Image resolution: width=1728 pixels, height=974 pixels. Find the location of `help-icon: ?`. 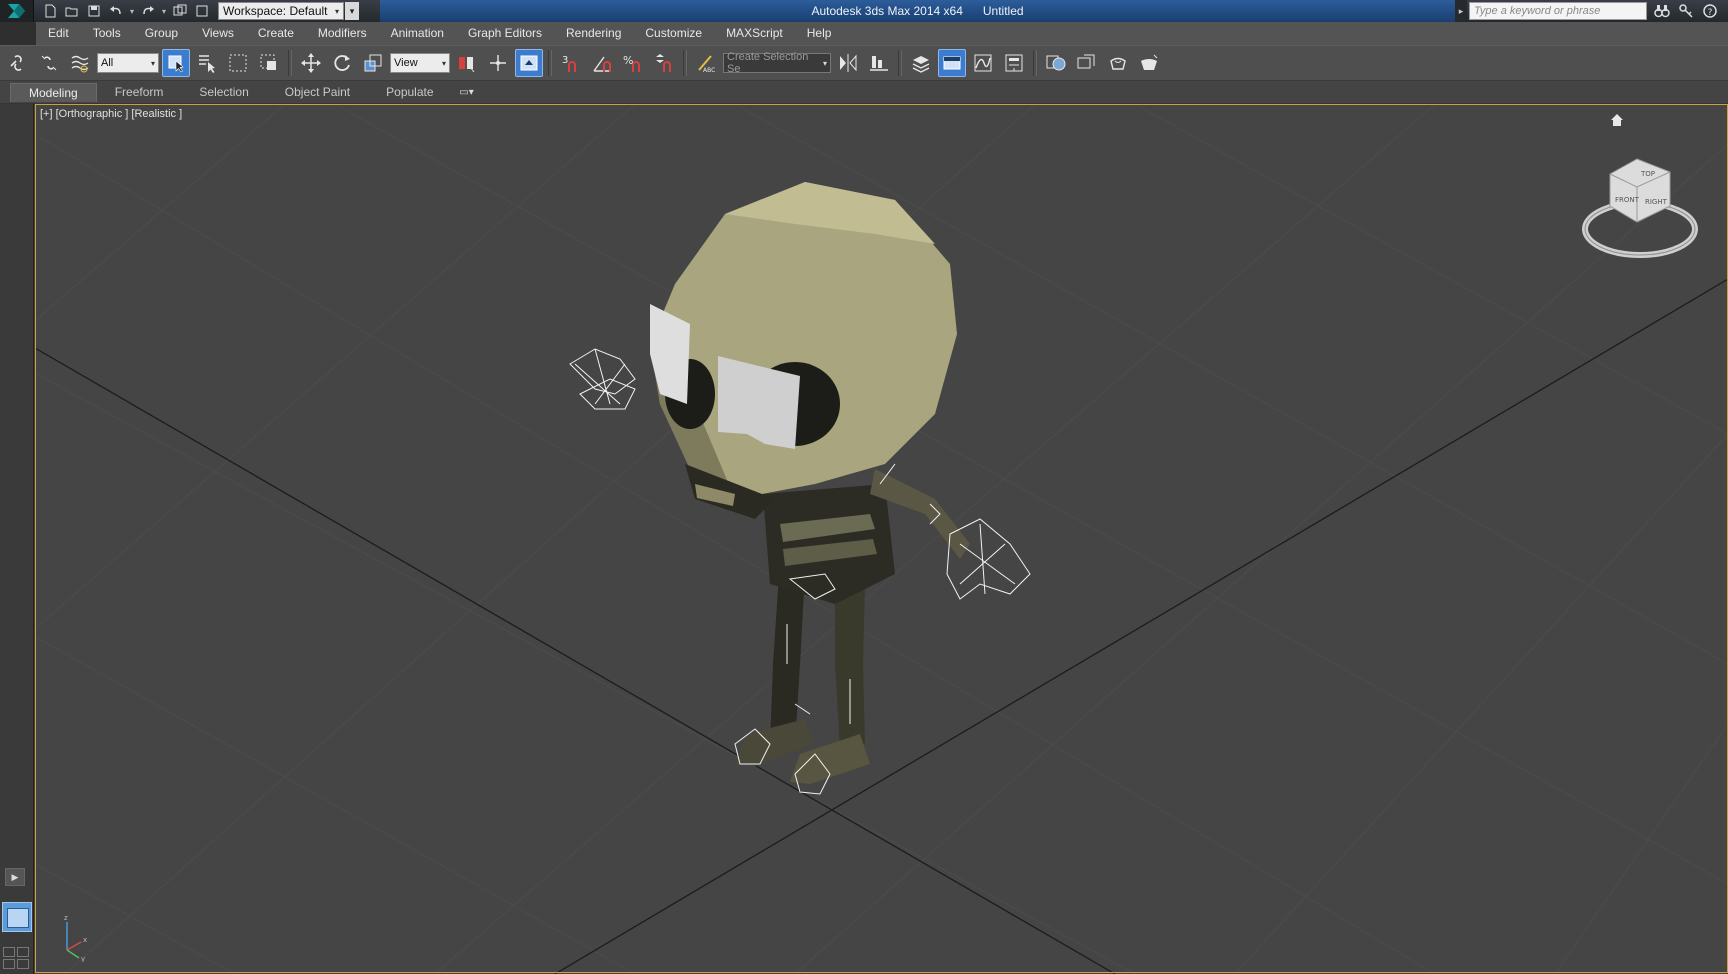

help-icon: ? is located at coordinates (1710, 11).